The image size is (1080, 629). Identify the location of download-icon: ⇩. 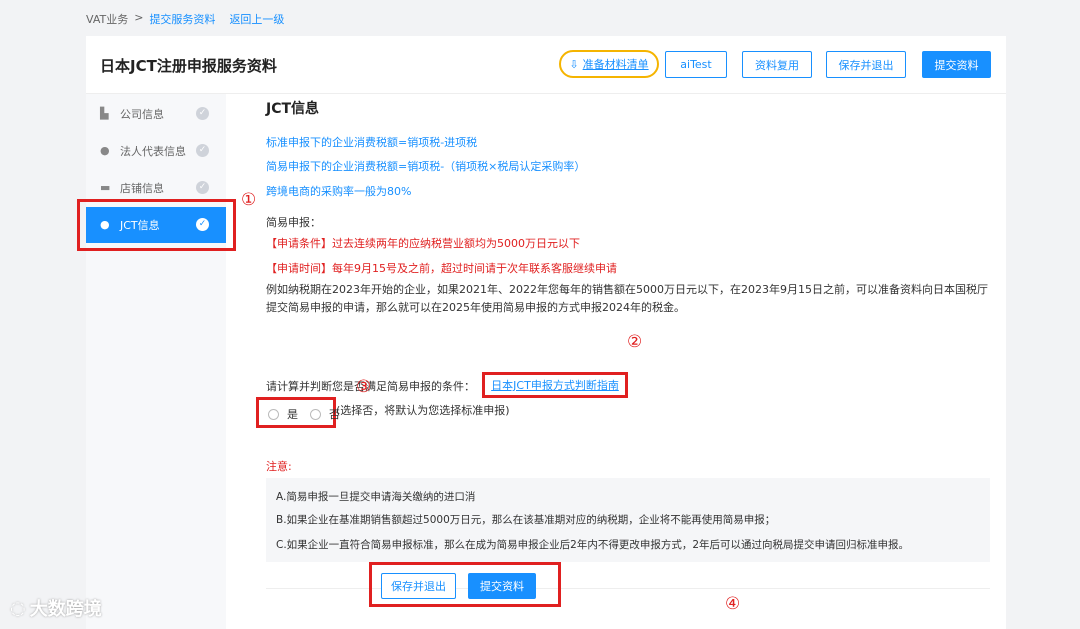
(574, 64).